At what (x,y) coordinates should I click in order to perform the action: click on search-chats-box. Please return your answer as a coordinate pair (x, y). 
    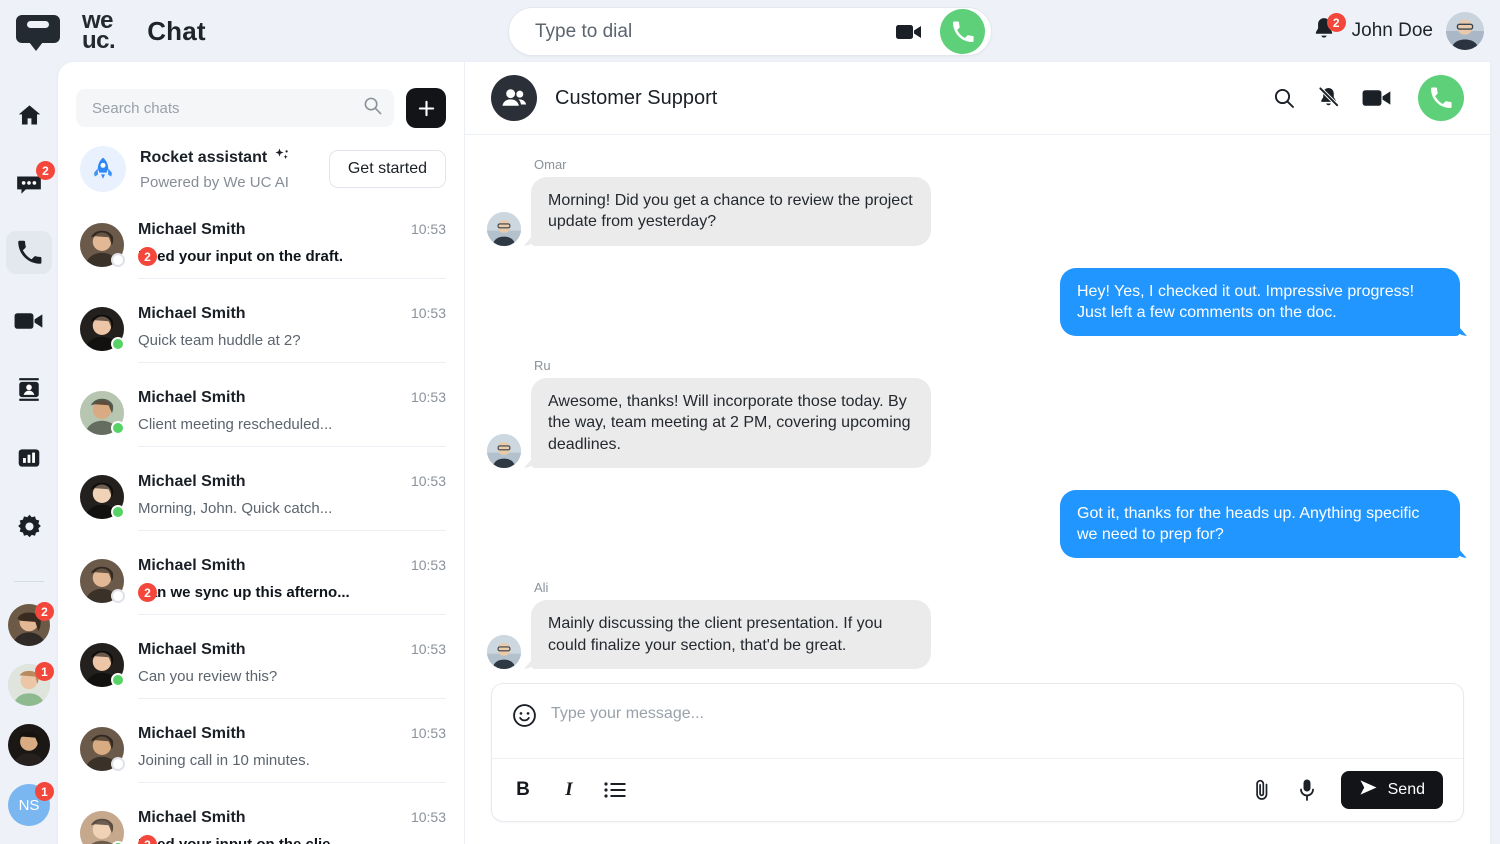
    Looking at the image, I should click on (235, 108).